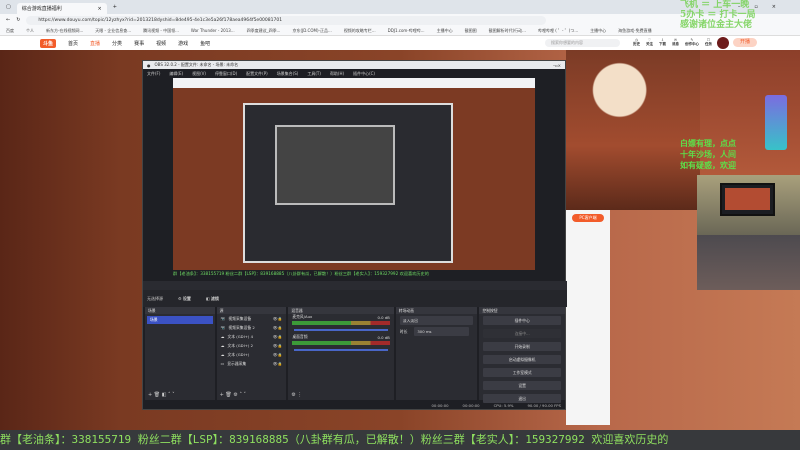 This screenshot has width=800, height=450. What do you see at coordinates (747, 199) in the screenshot?
I see `webcam-monitor` at bounding box center [747, 199].